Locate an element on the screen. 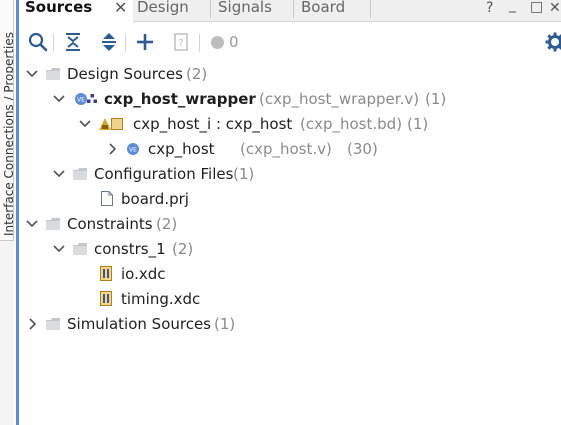 The image size is (561, 425). tree-file: (cxp_host.v) is located at coordinates (286, 149).